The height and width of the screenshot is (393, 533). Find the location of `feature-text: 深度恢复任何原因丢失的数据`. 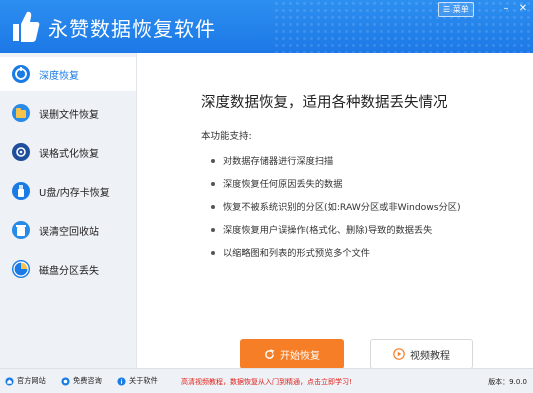

feature-text: 深度恢复任何原因丢失的数据 is located at coordinates (283, 184).